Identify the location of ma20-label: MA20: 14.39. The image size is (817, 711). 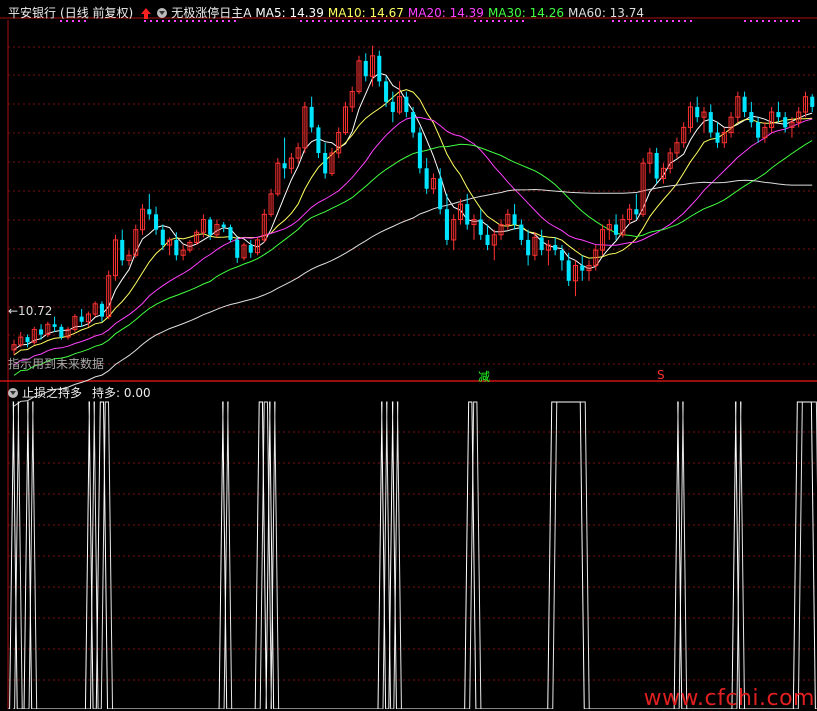
(445, 12).